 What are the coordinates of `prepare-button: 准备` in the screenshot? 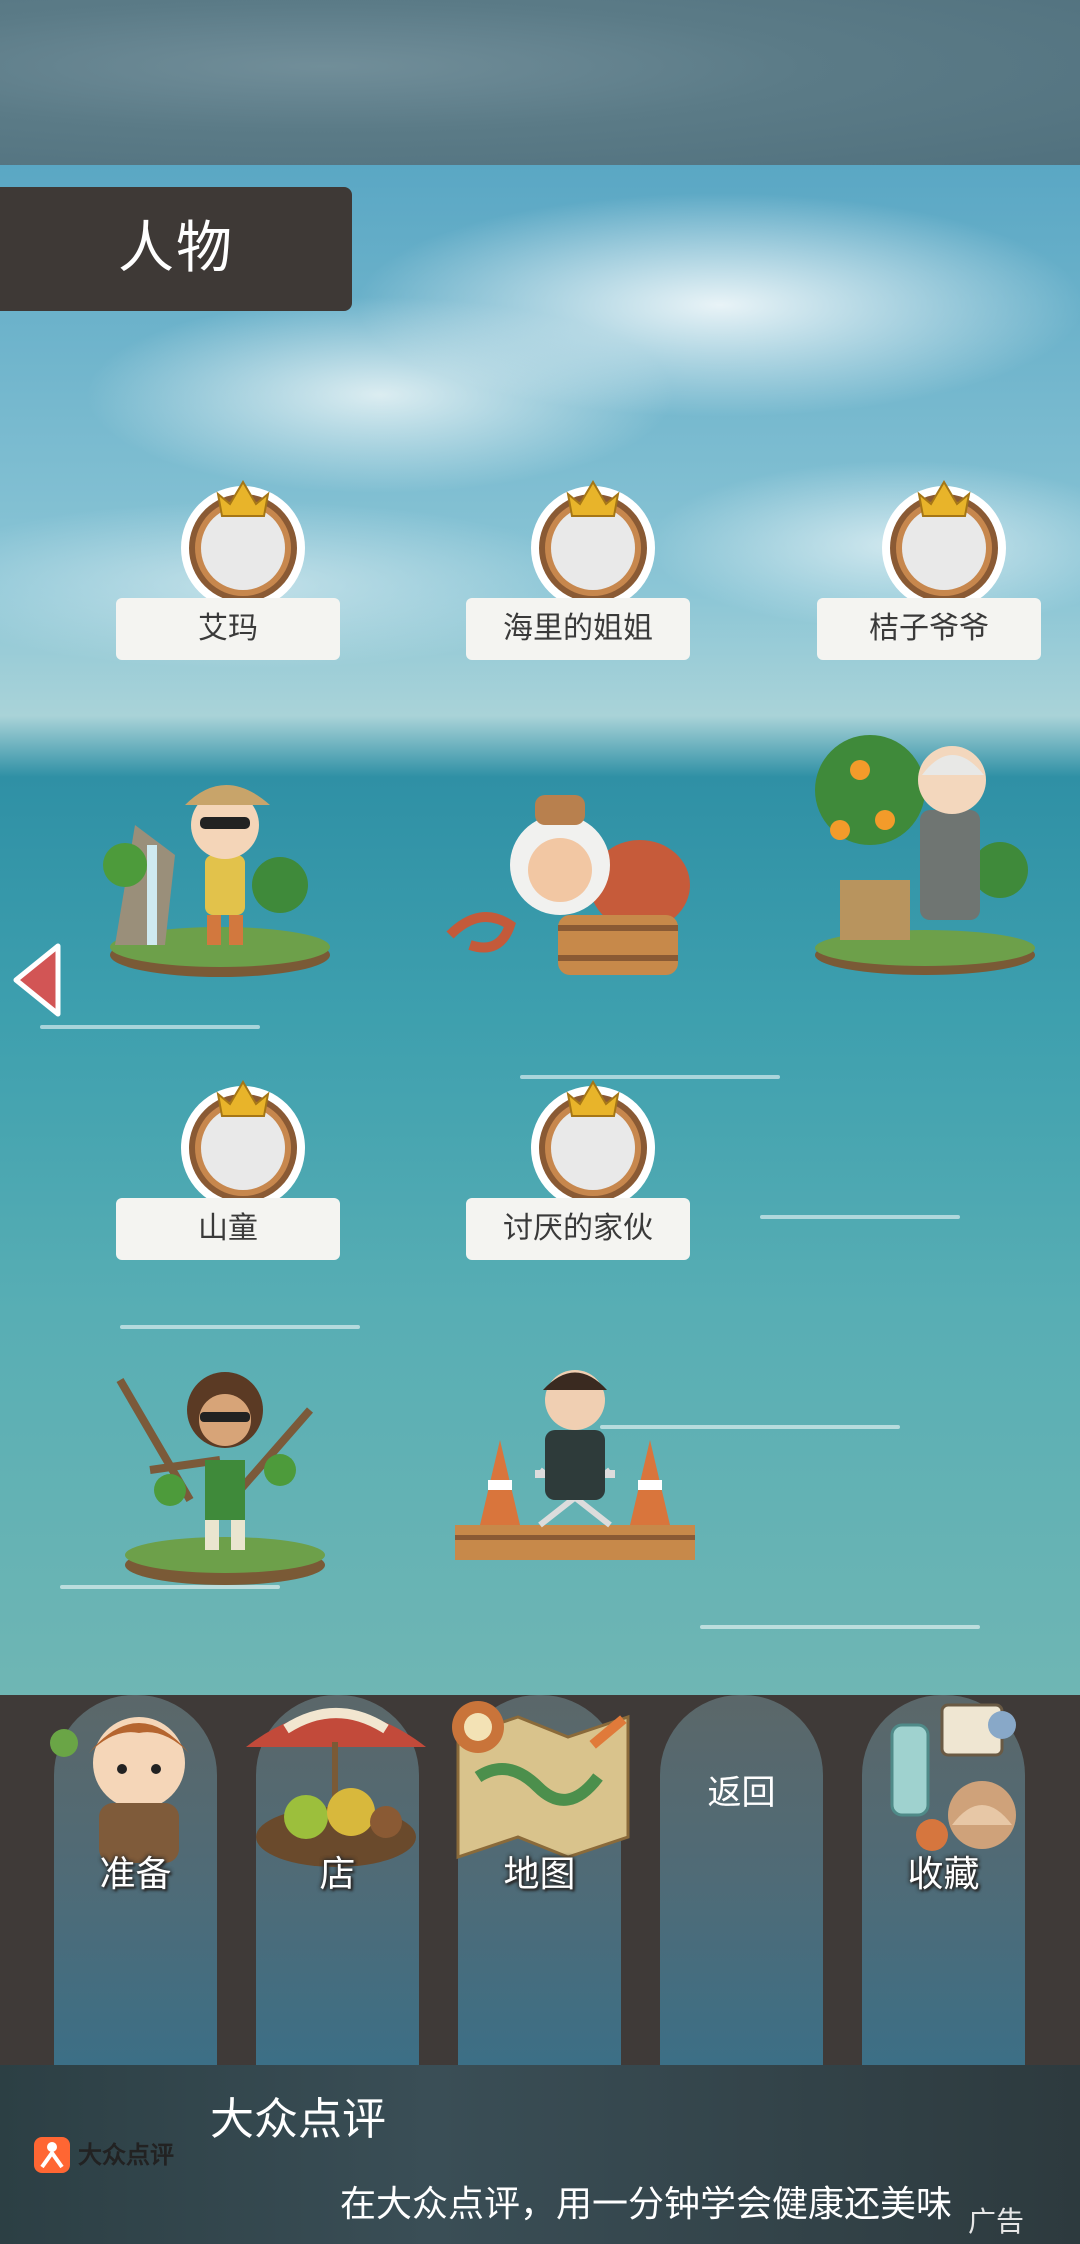 It's located at (133, 1880).